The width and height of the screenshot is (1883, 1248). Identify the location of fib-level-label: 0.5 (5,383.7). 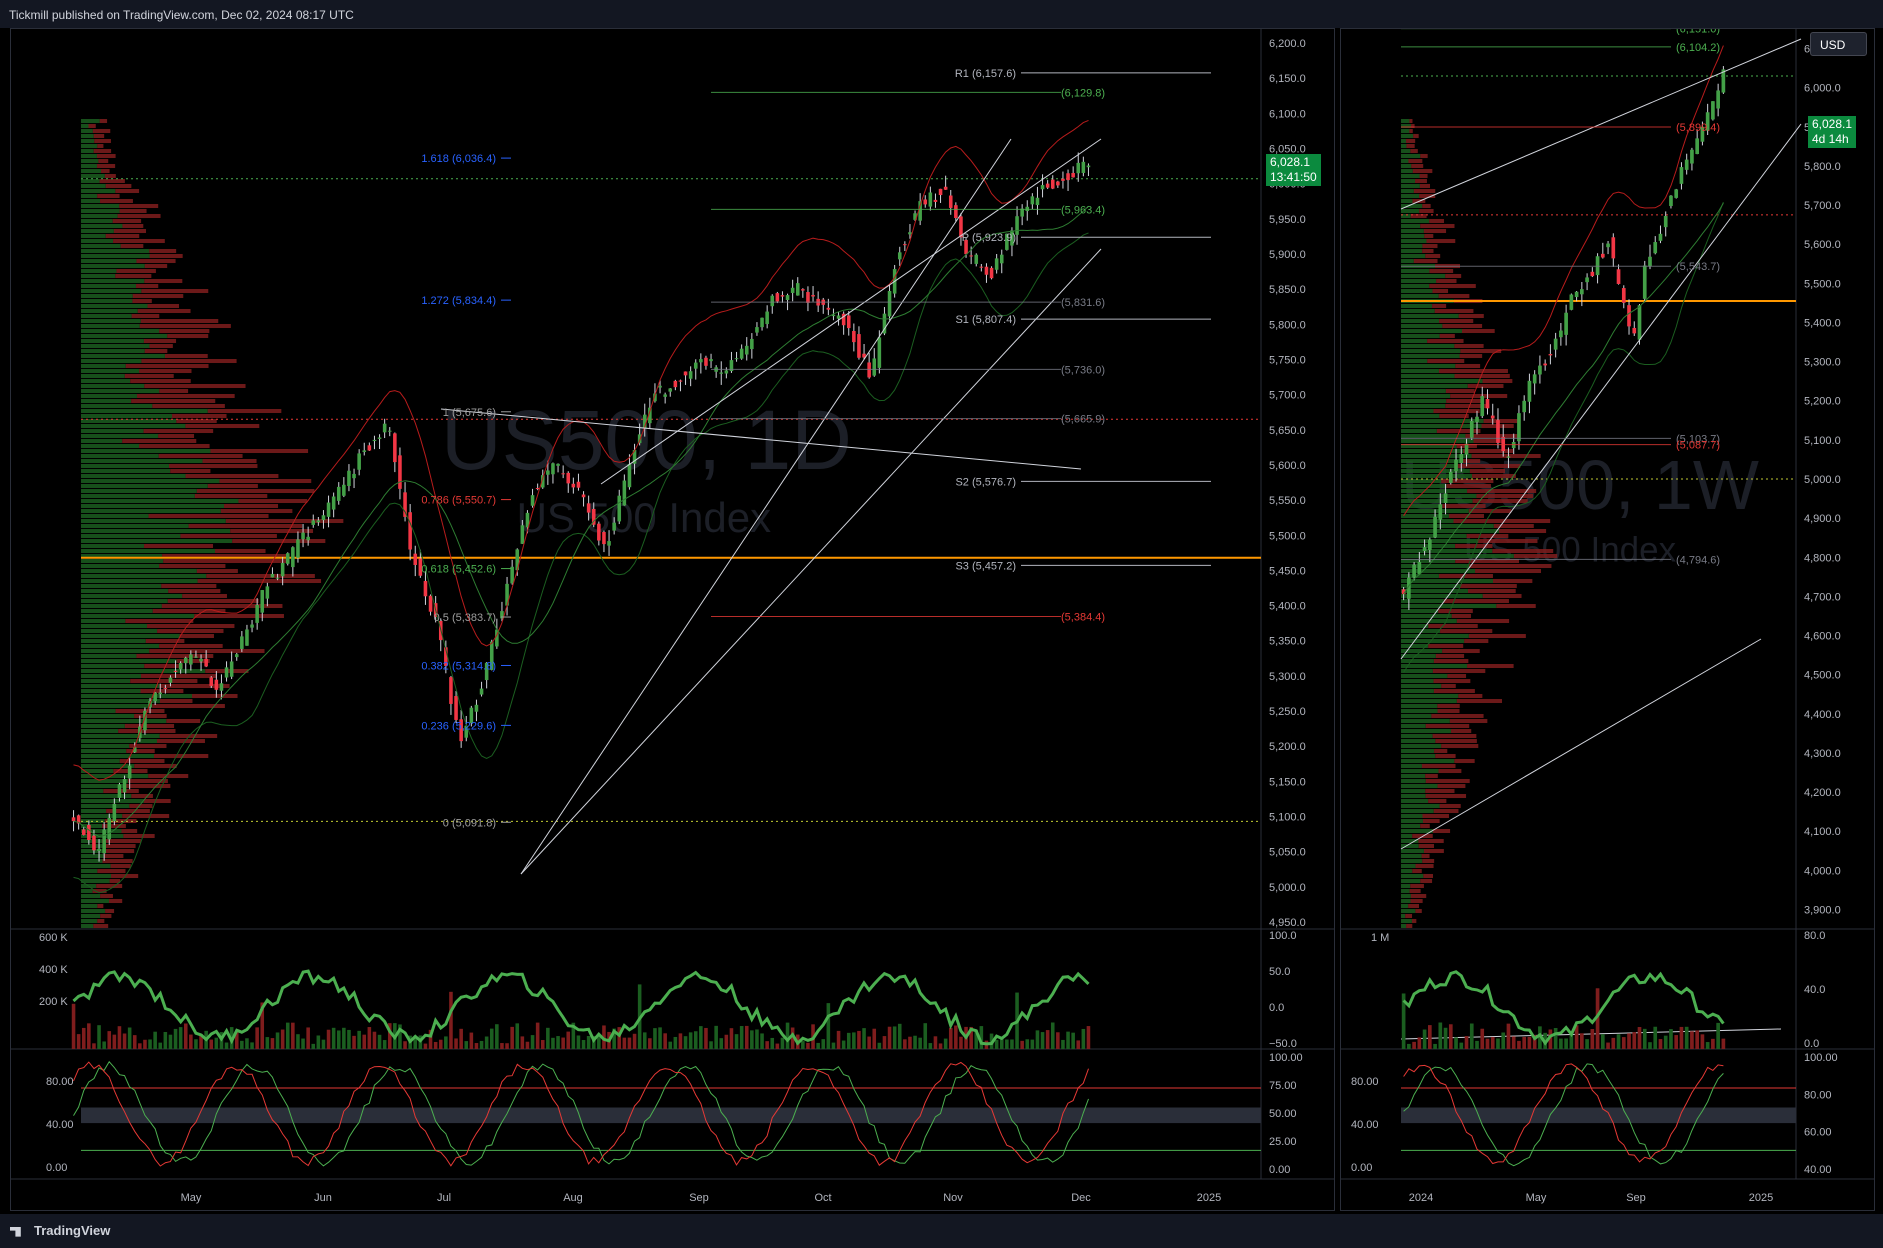
(465, 618).